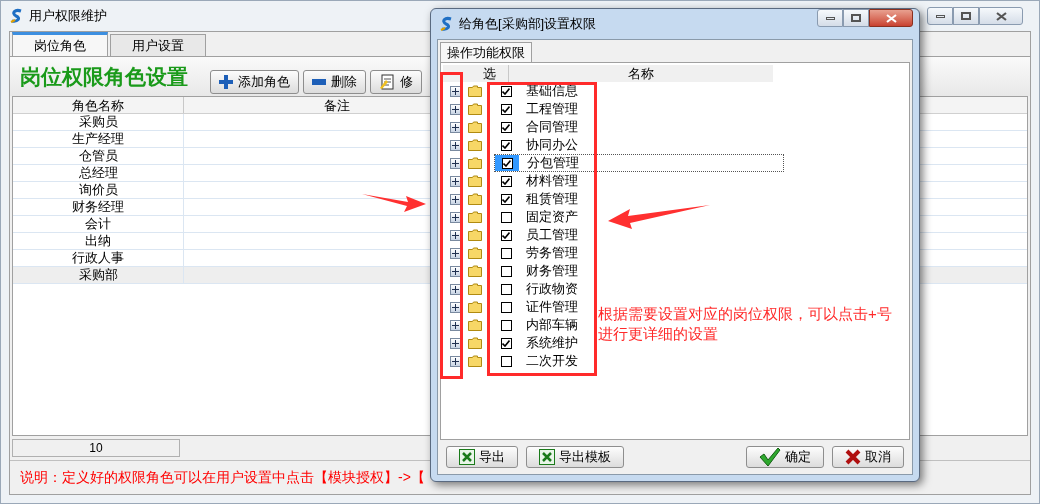 Image resolution: width=1040 pixels, height=504 pixels. I want to click on table-cell: 行政人事, so click(98, 258).